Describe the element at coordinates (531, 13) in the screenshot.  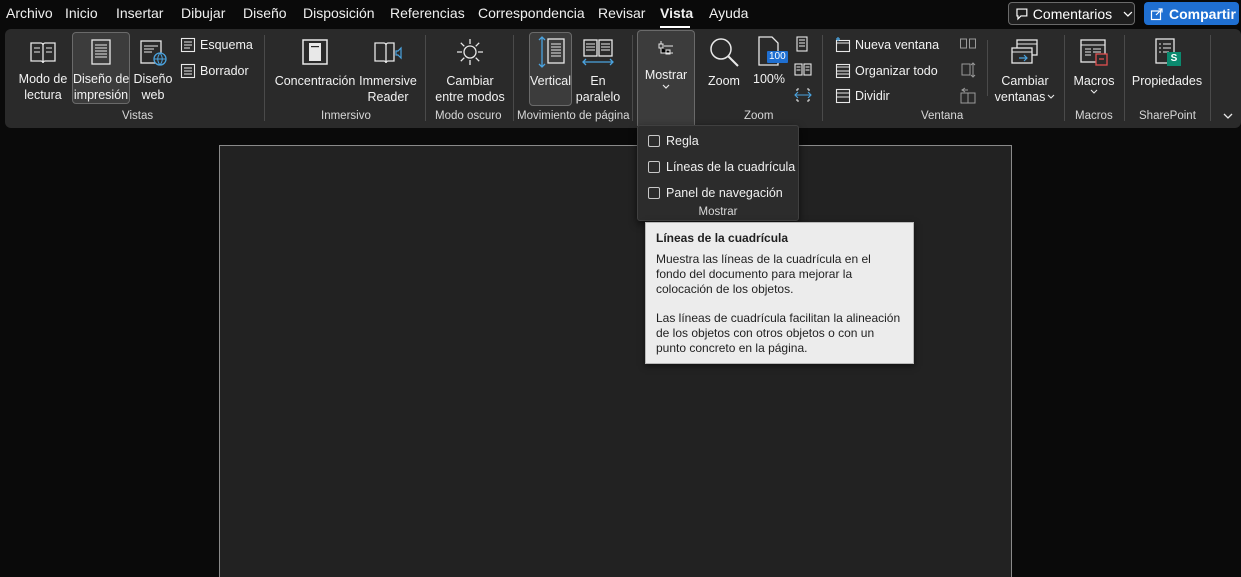
I see `menu-correspondencia: Correspondencia` at that location.